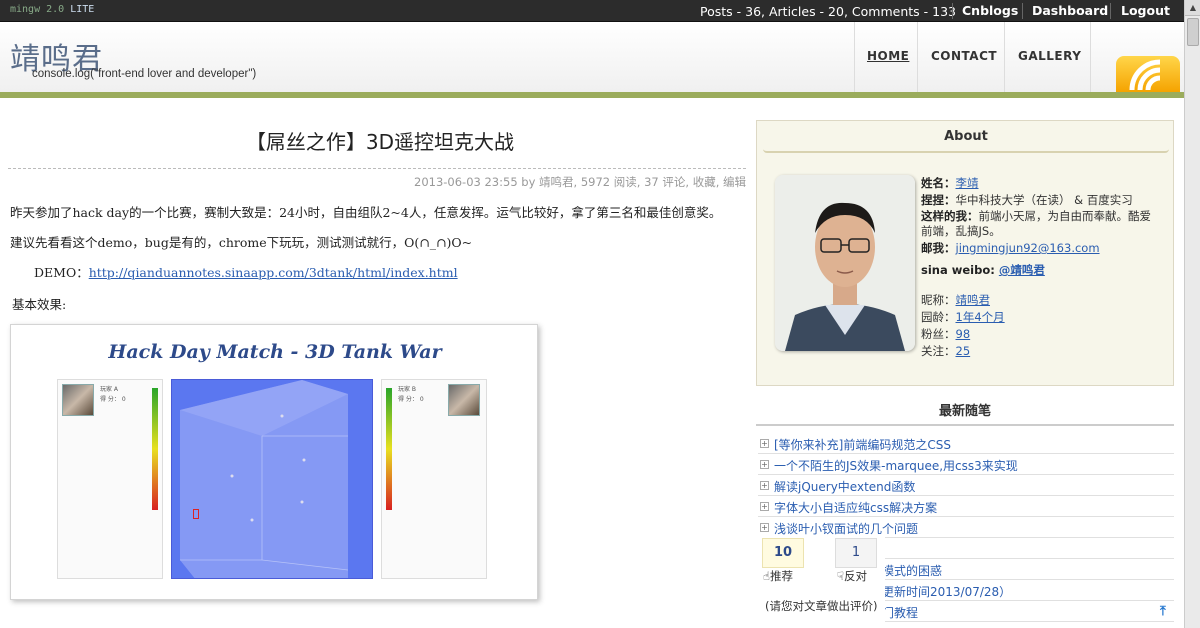  Describe the element at coordinates (912, 570) in the screenshot. I see `recent-post-link: 模式的困惑` at that location.